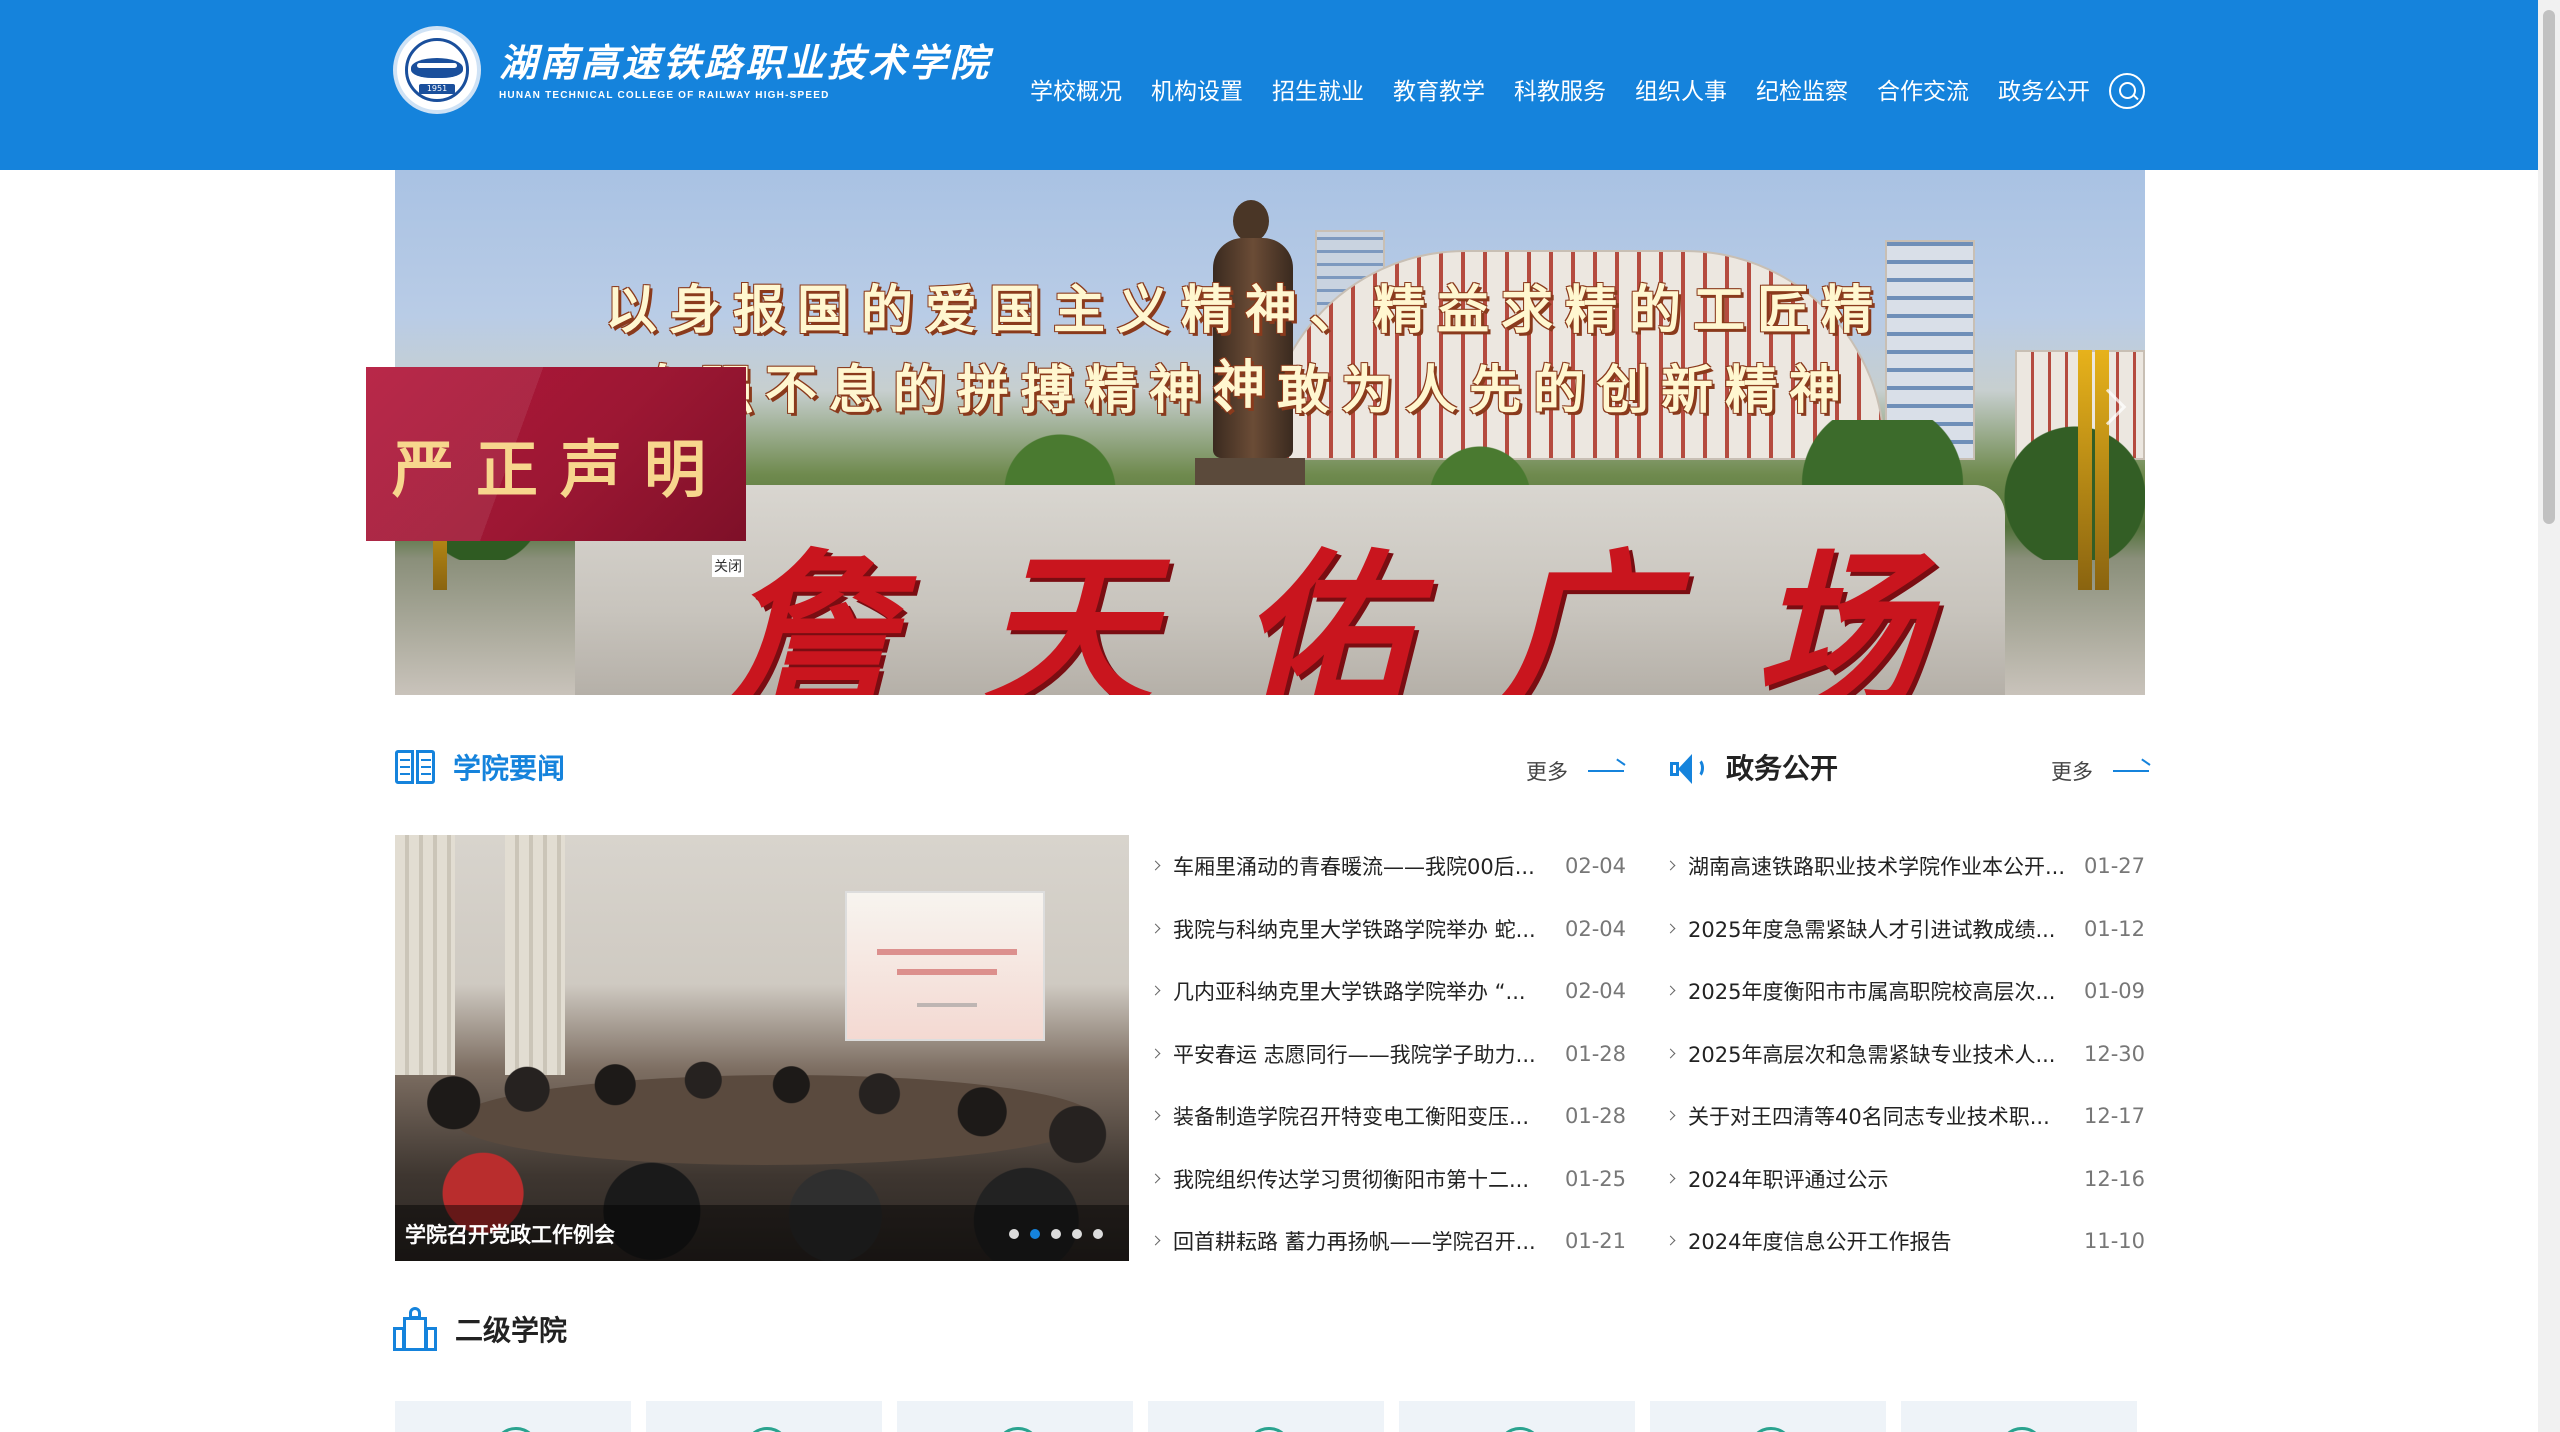  What do you see at coordinates (2114, 866) in the screenshot?
I see `gov-item-date: 01-27` at bounding box center [2114, 866].